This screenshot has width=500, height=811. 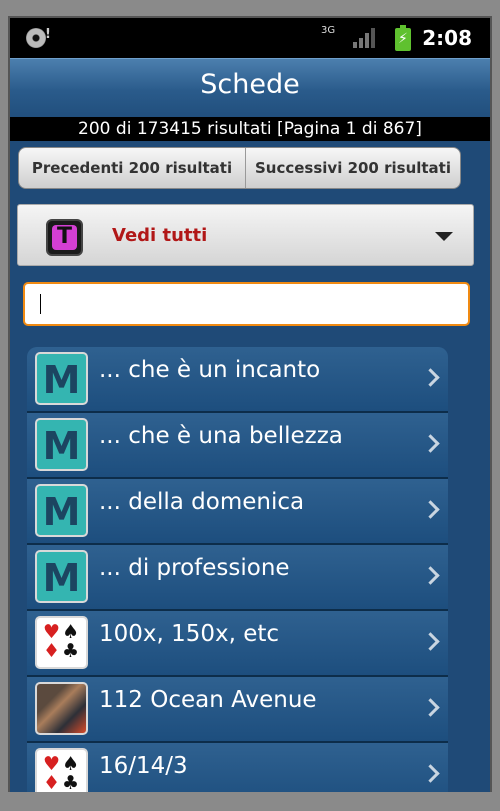 What do you see at coordinates (250, 38) in the screenshot?
I see `status-bar: ! 3G ⚡ 2:08` at bounding box center [250, 38].